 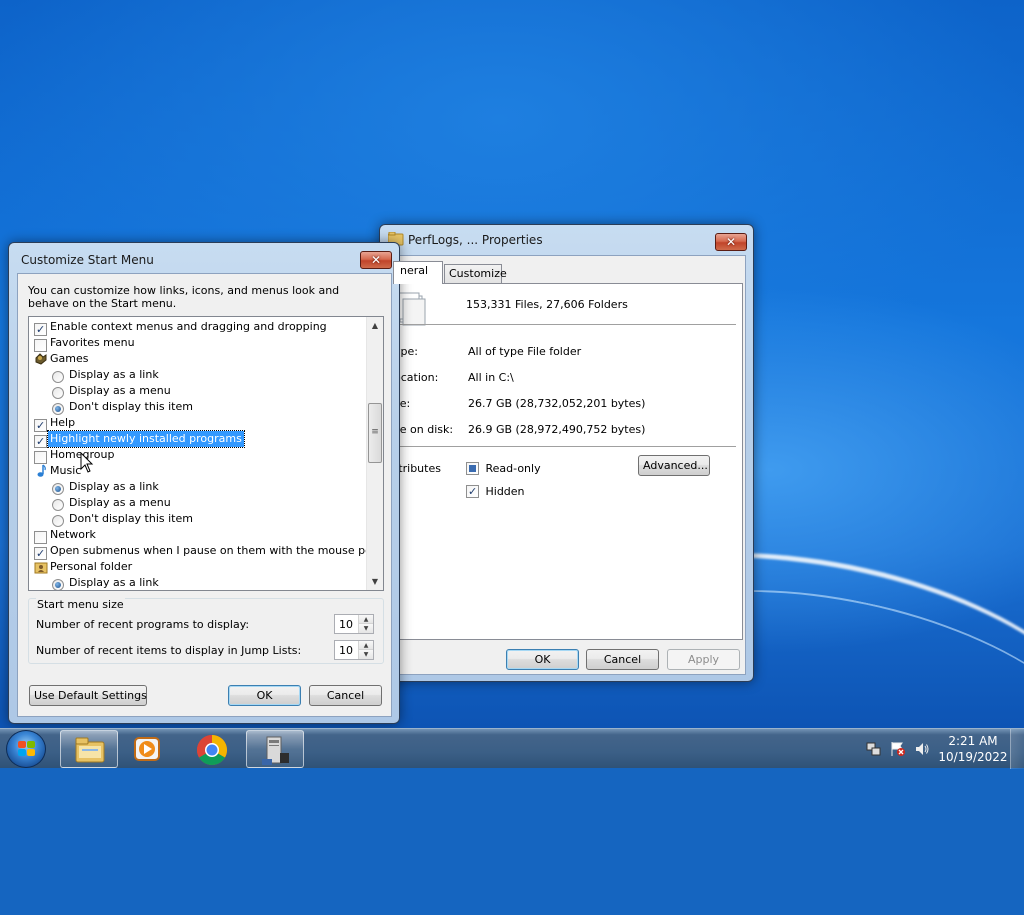 I want to click on list-item-label: Highlight newly installed programs, so click(x=146, y=439).